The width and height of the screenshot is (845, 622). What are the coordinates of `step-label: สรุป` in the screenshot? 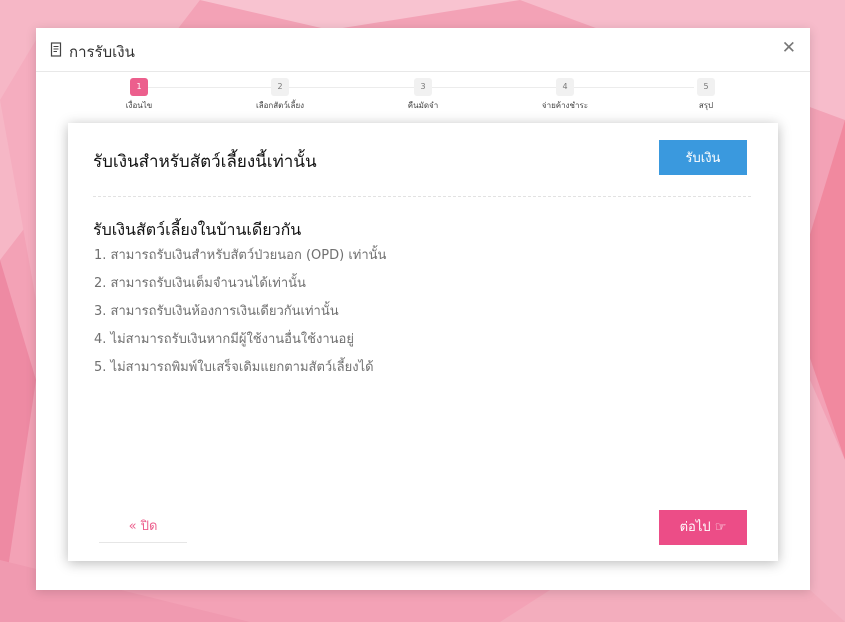 It's located at (706, 105).